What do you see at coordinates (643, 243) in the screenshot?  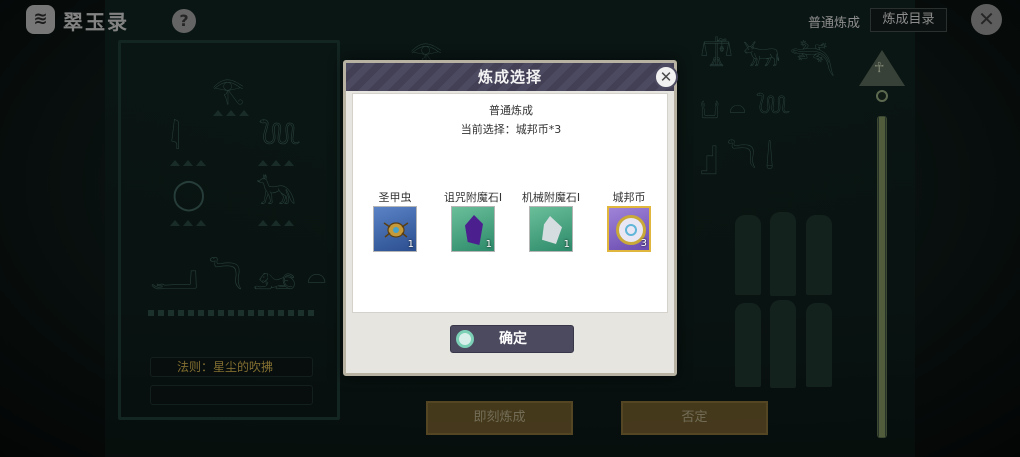 I see `item-count: 3` at bounding box center [643, 243].